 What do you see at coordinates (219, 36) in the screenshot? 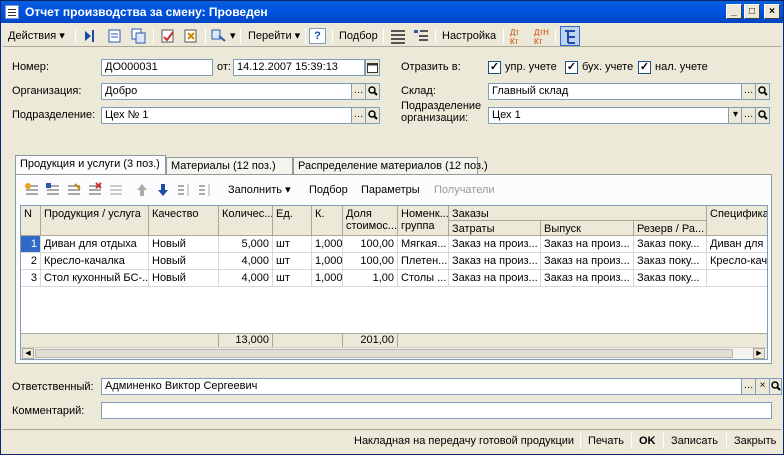
I see `structure-icon` at bounding box center [219, 36].